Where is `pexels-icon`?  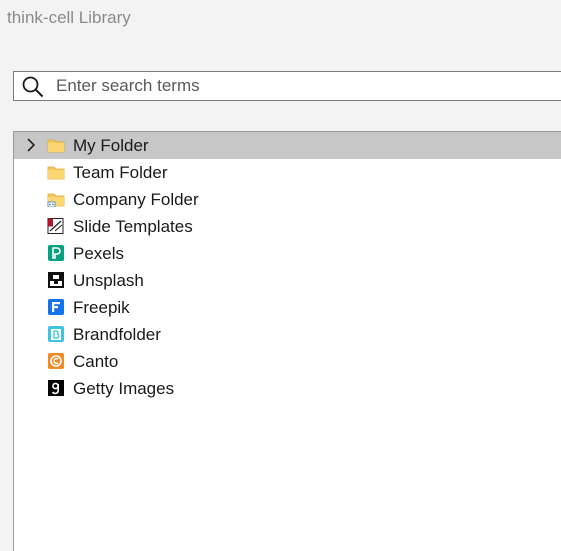
pexels-icon is located at coordinates (56, 253).